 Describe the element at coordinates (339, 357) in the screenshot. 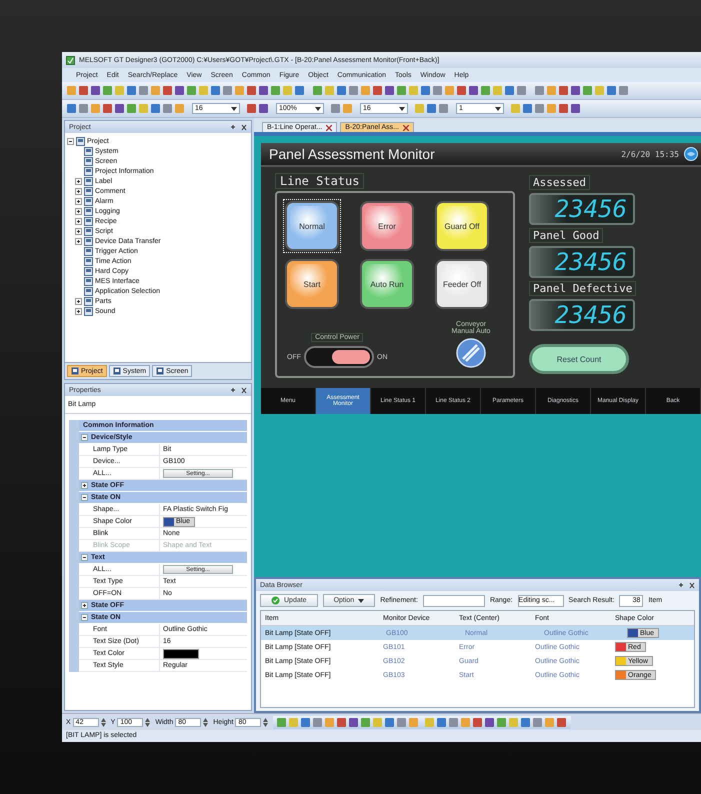

I see `toggle-switch` at that location.